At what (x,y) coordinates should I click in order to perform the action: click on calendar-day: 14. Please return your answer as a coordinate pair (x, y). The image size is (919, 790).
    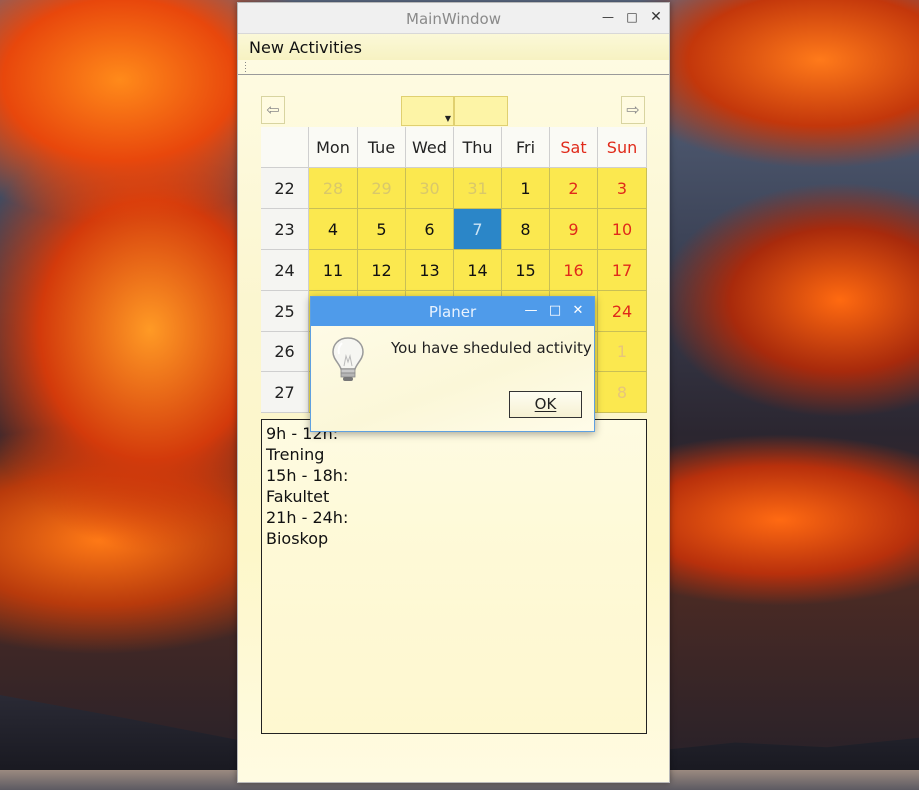
    Looking at the image, I should click on (478, 270).